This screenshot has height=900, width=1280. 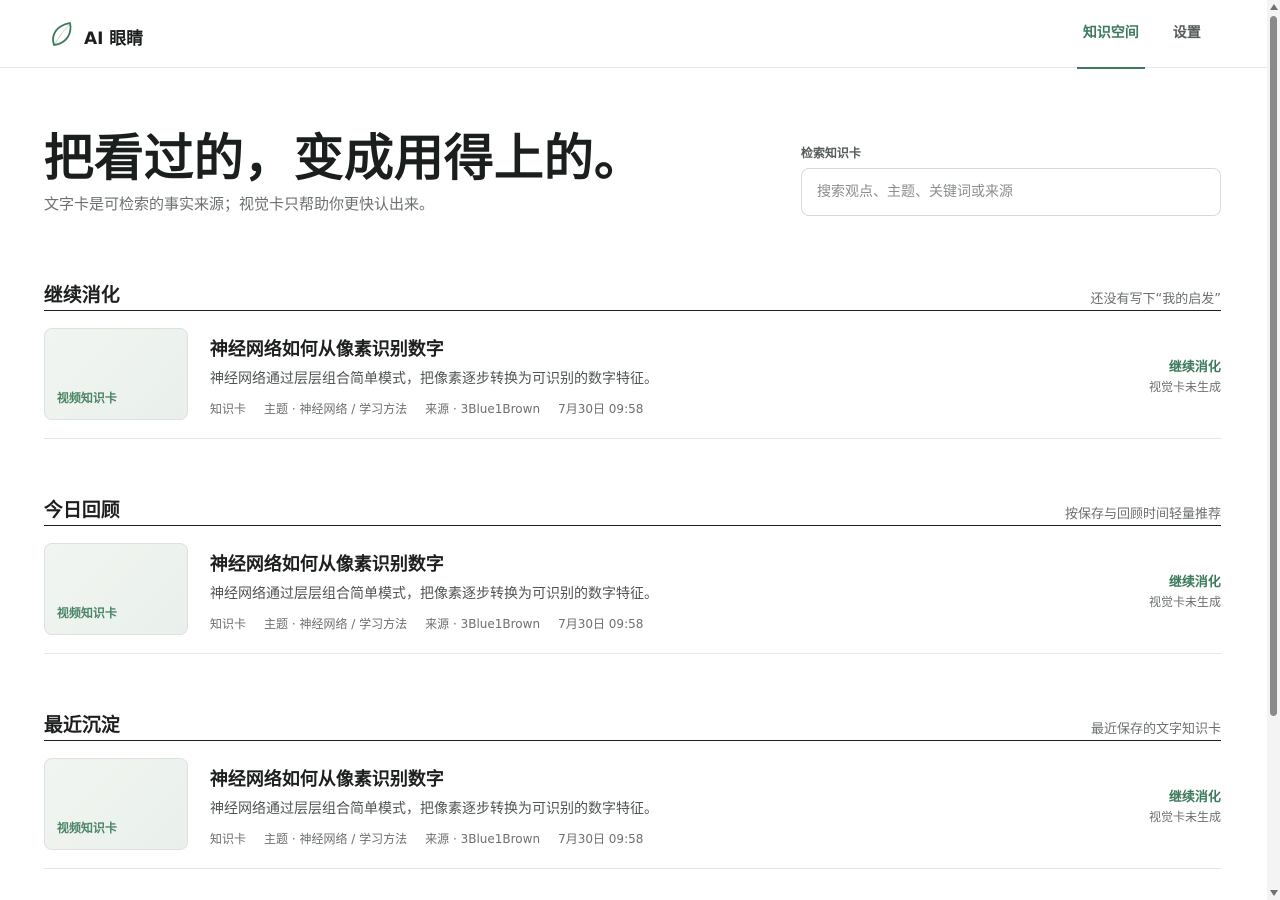 I want to click on search-label: 检索知识卡, so click(x=831, y=153).